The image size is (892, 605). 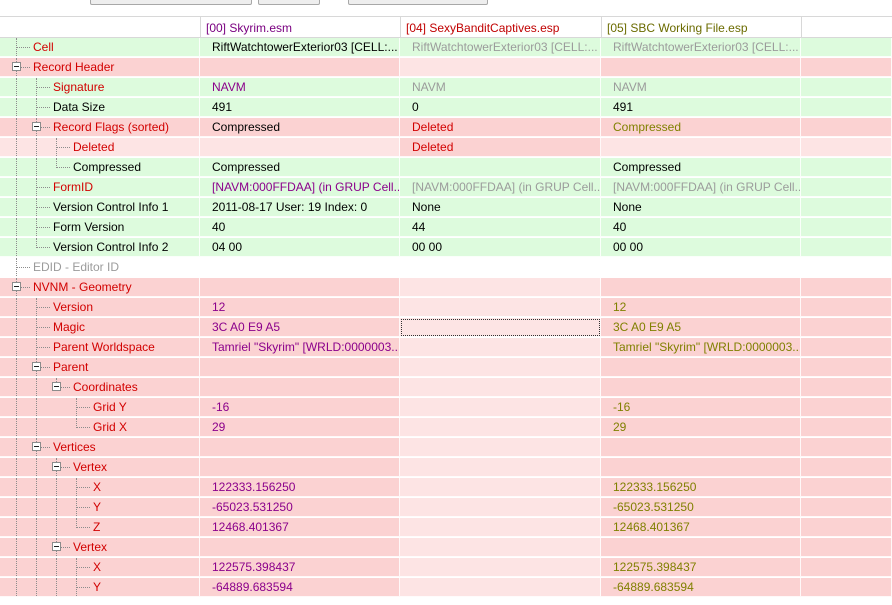 What do you see at coordinates (300, 567) in the screenshot?
I see `value-cell-1: 122575.398437` at bounding box center [300, 567].